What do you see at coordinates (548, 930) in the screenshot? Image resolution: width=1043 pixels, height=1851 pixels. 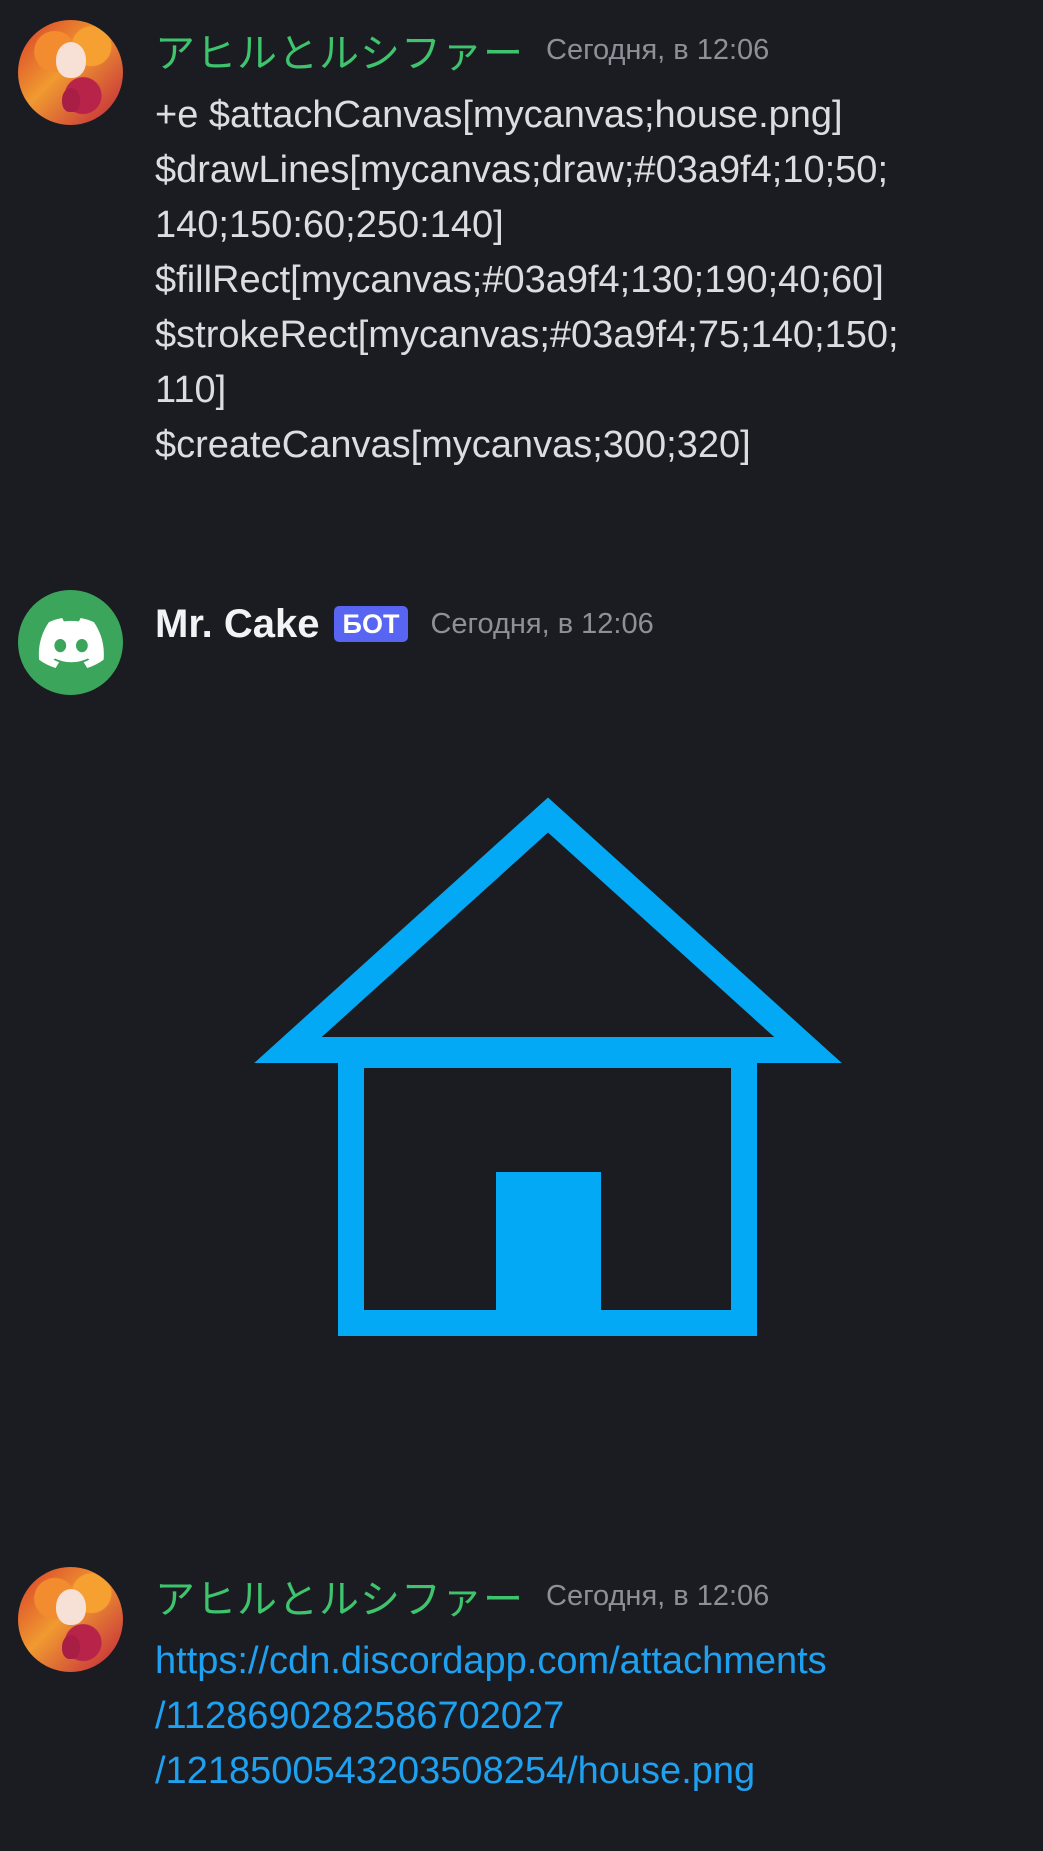 I see `house-roof` at bounding box center [548, 930].